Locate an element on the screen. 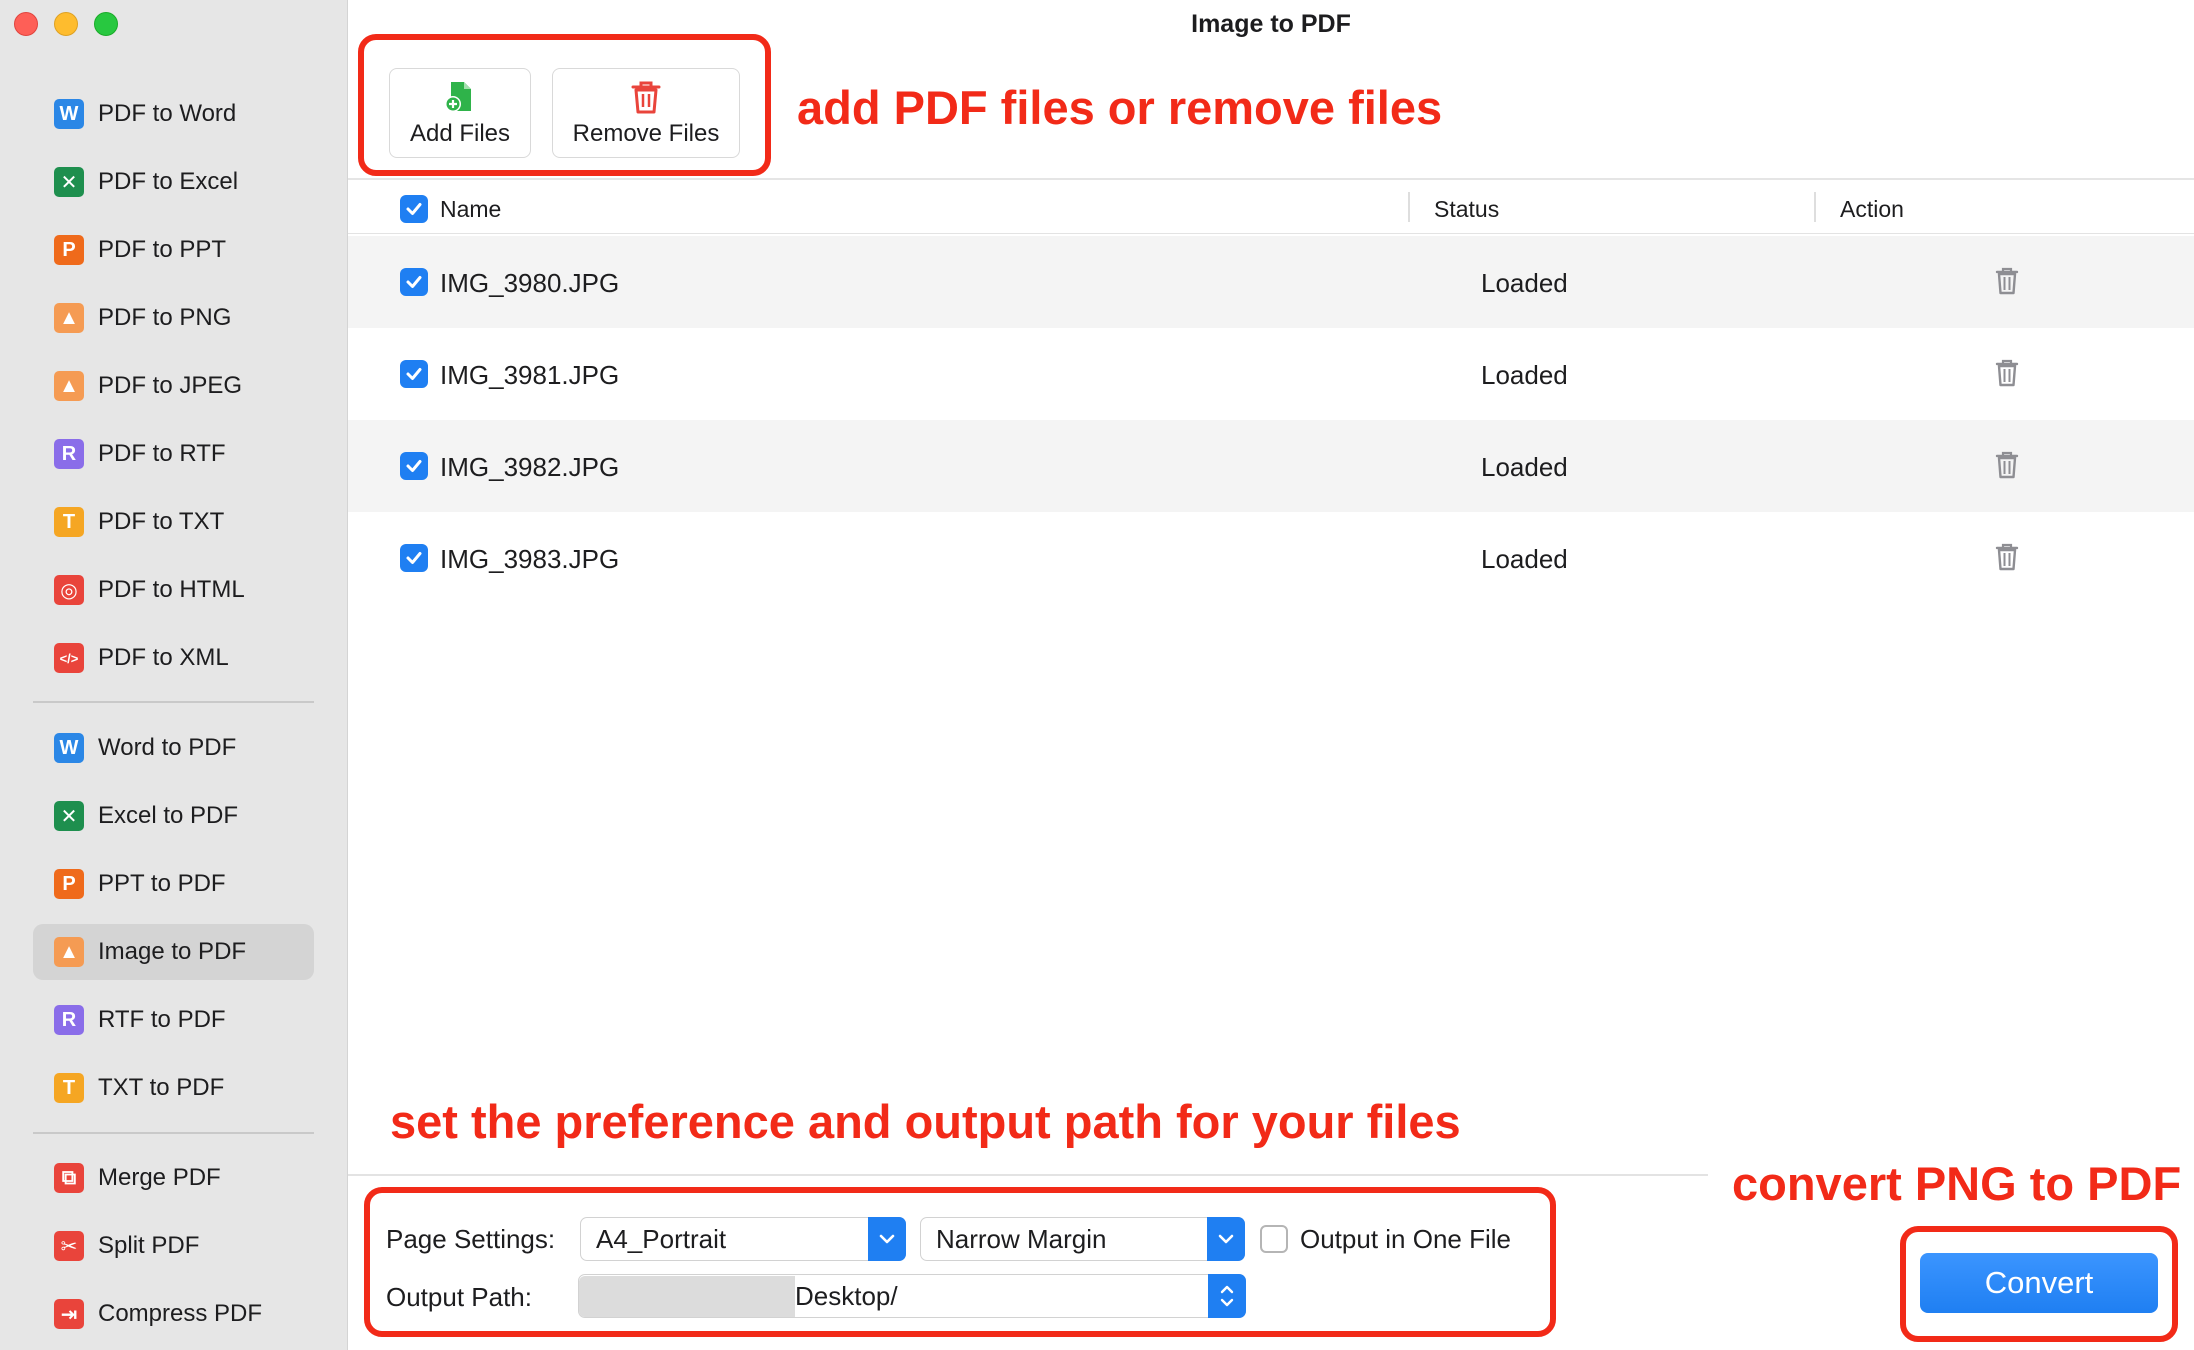 This screenshot has height=1350, width=2194. column-header-action: Action is located at coordinates (1872, 209).